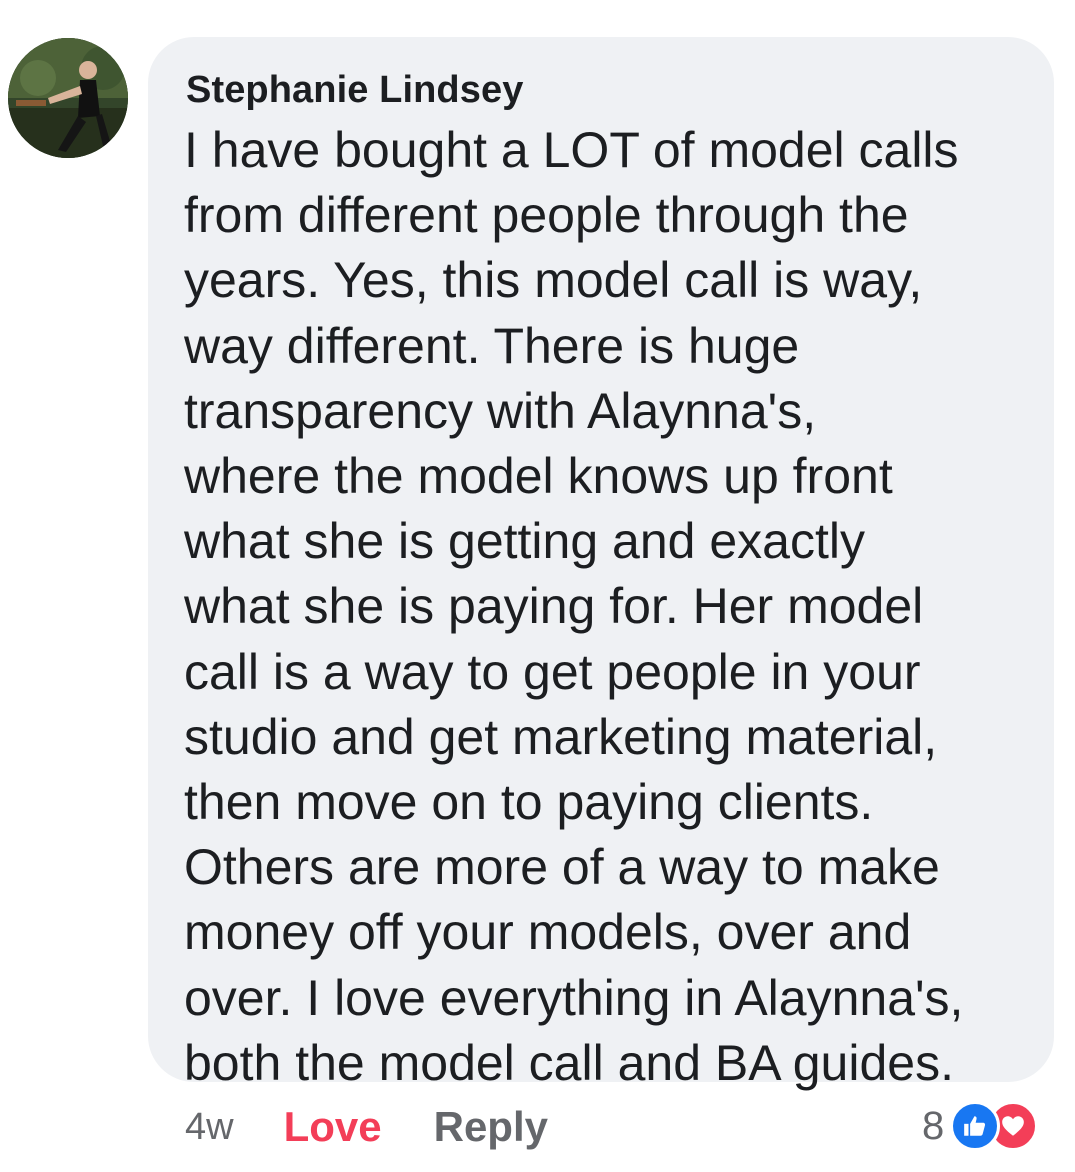 Image resolution: width=1075 pixels, height=1172 pixels. Describe the element at coordinates (333, 1127) in the screenshot. I see `love-button: Love` at that location.